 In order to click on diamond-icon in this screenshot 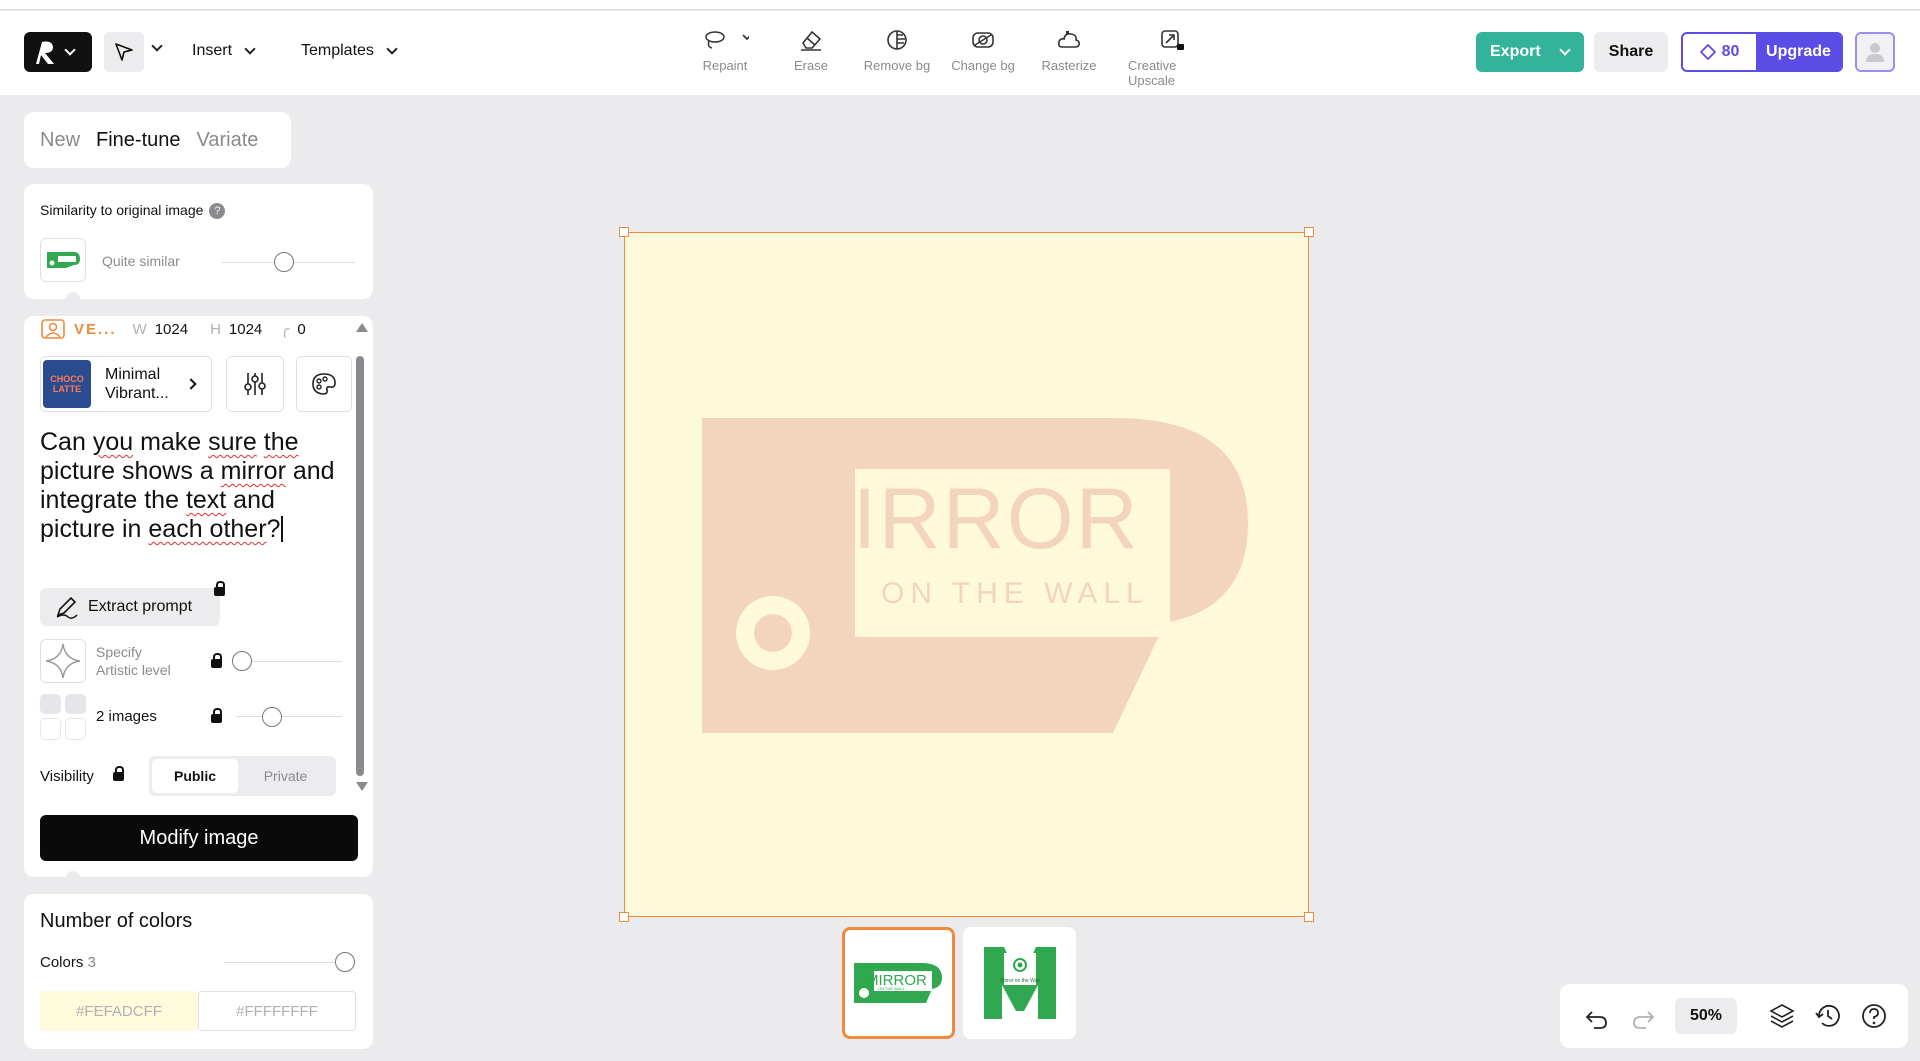, I will do `click(1707, 52)`.